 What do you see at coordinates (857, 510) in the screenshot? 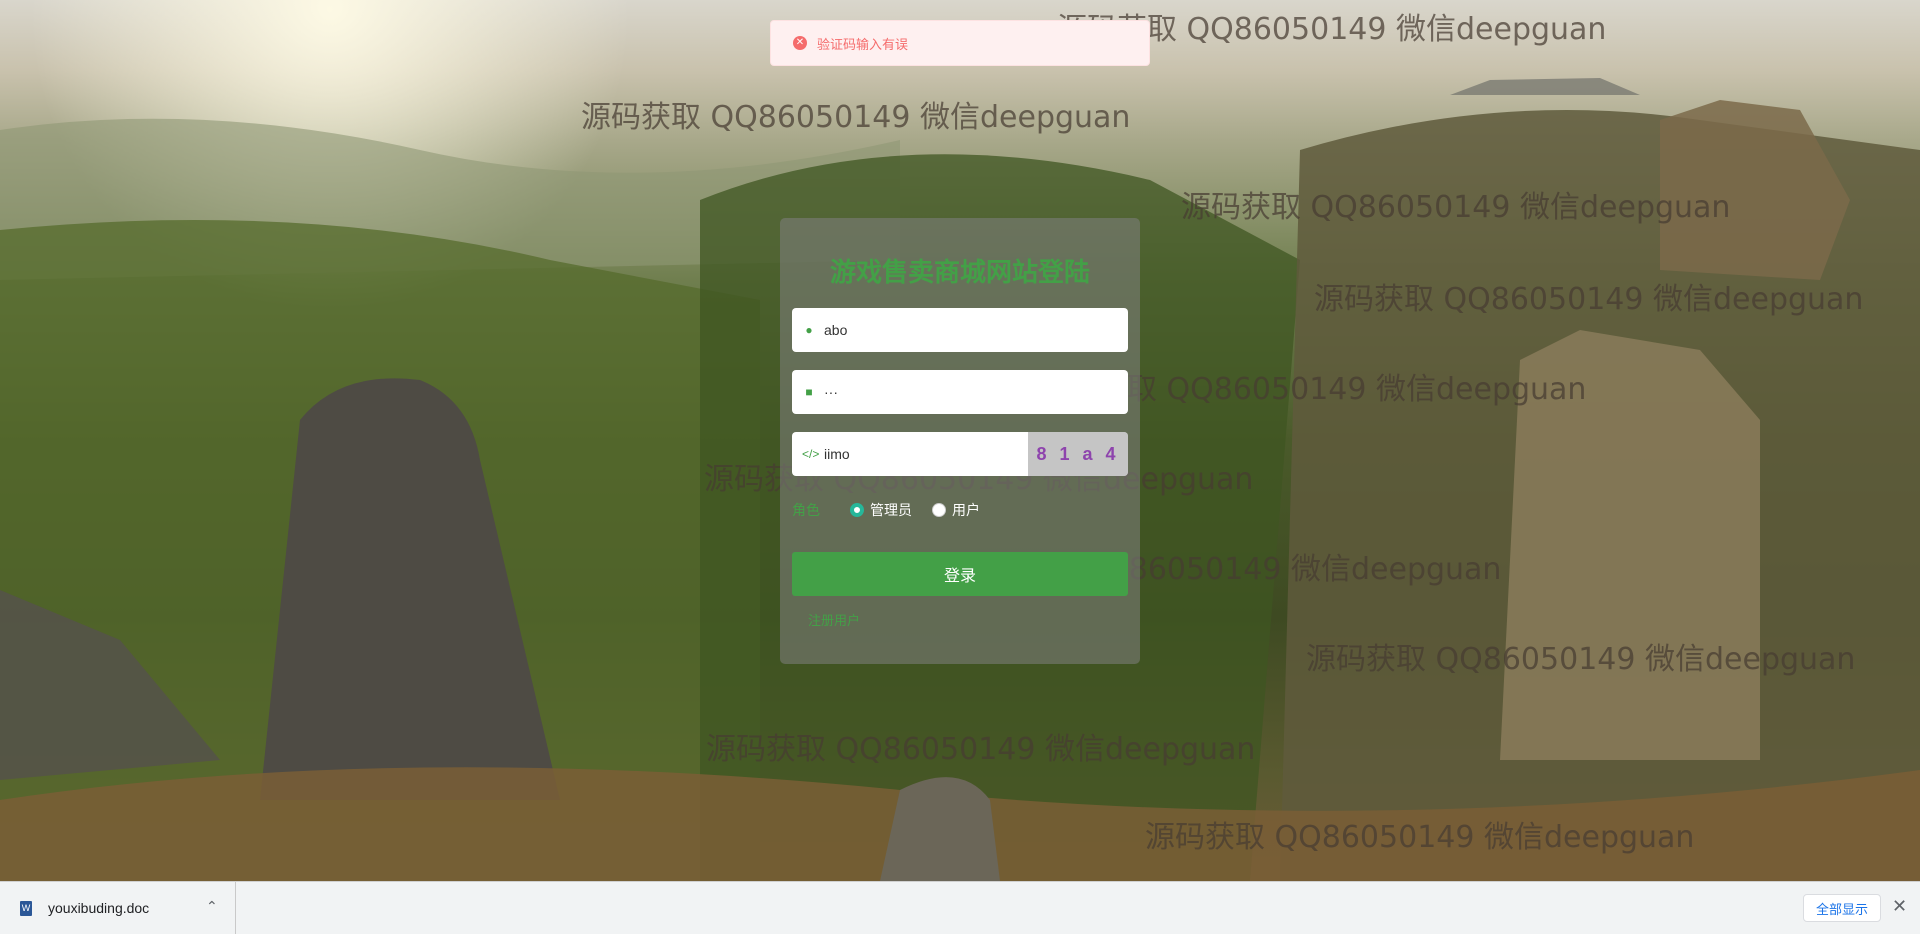
I see `role-radio-admin` at bounding box center [857, 510].